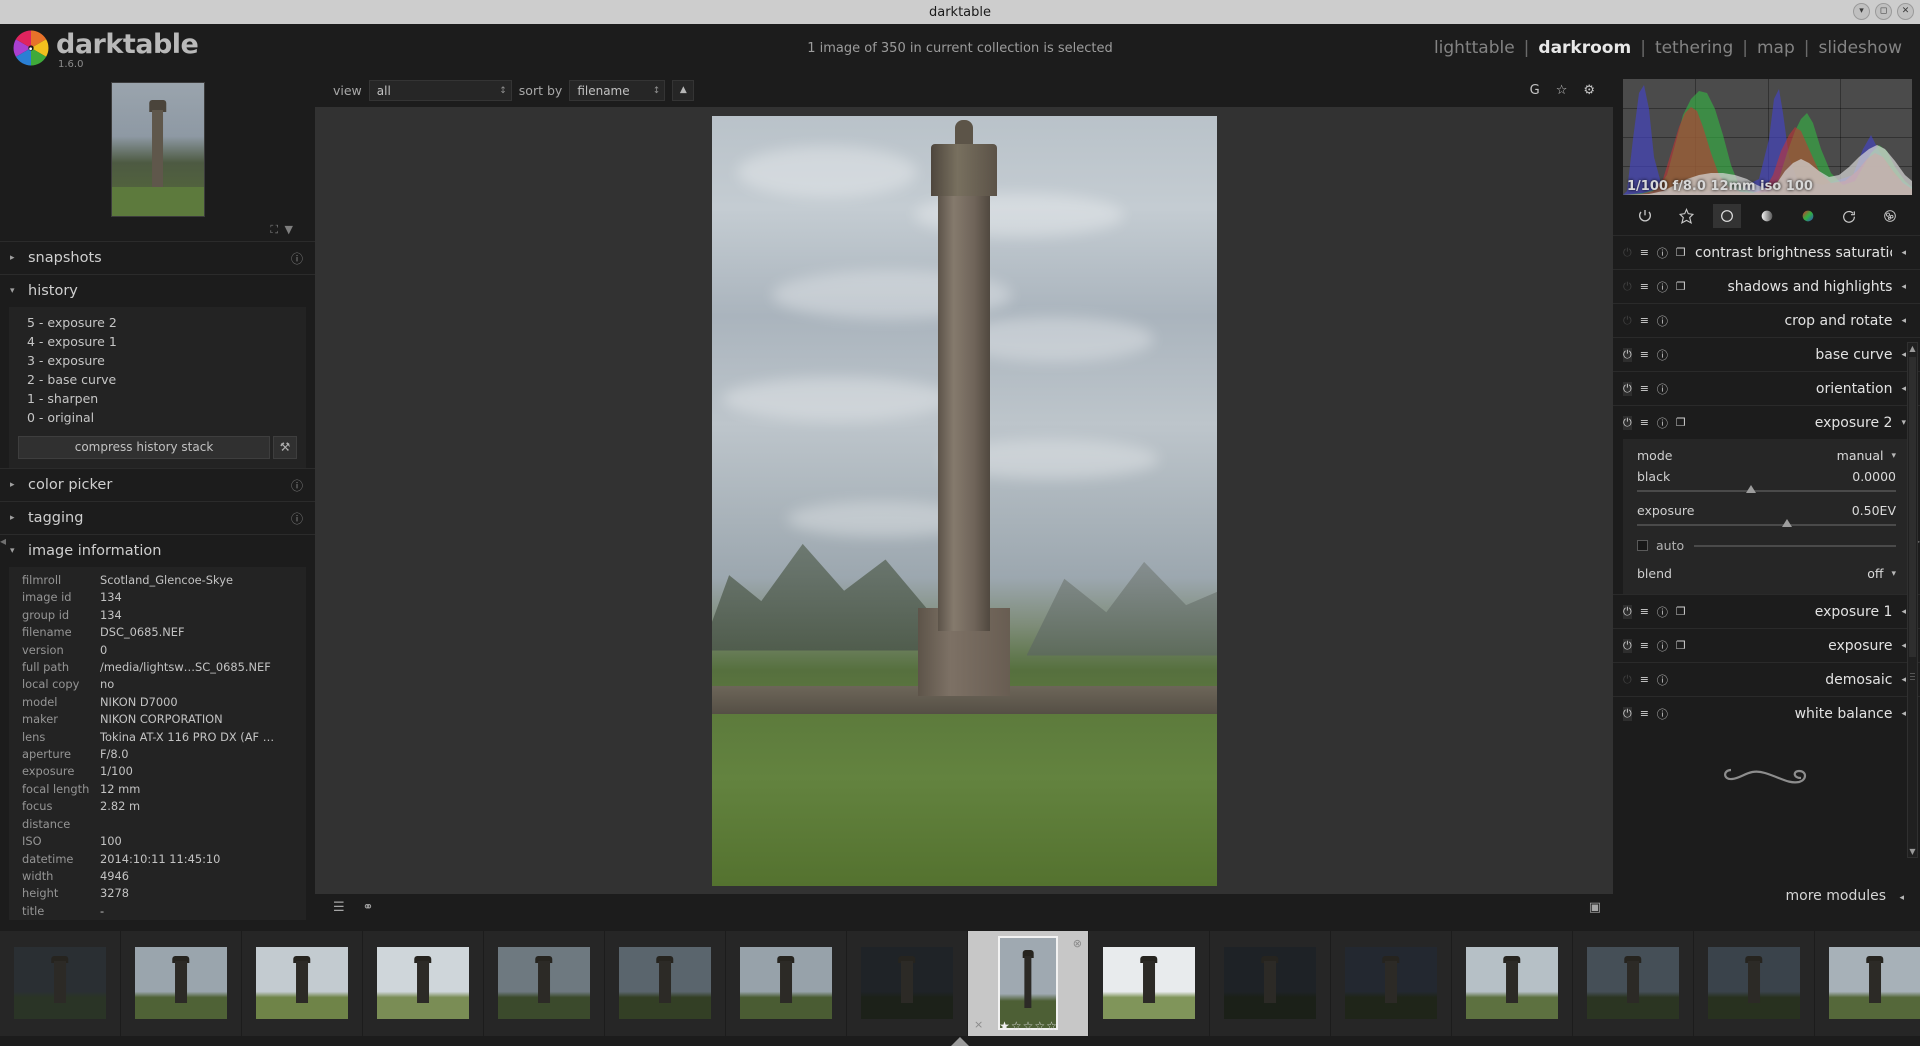 This screenshot has width=1920, height=1046. I want to click on compress-history-stack-button: compress history stack, so click(144, 447).